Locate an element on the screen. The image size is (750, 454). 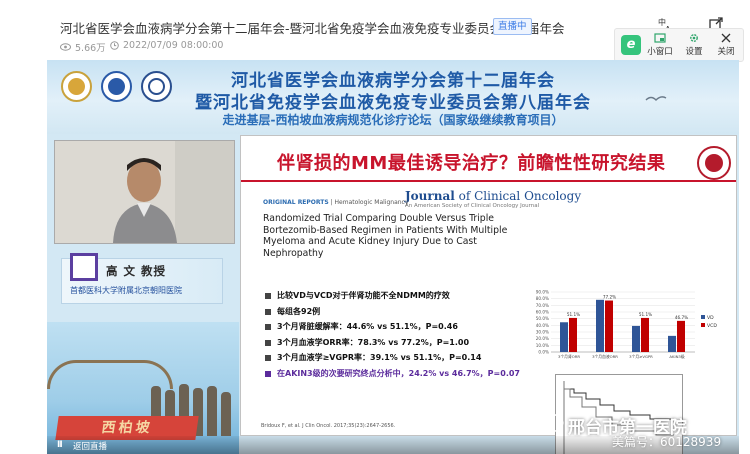
x-tick-label: AKIN3级 is located at coordinates (676, 356).